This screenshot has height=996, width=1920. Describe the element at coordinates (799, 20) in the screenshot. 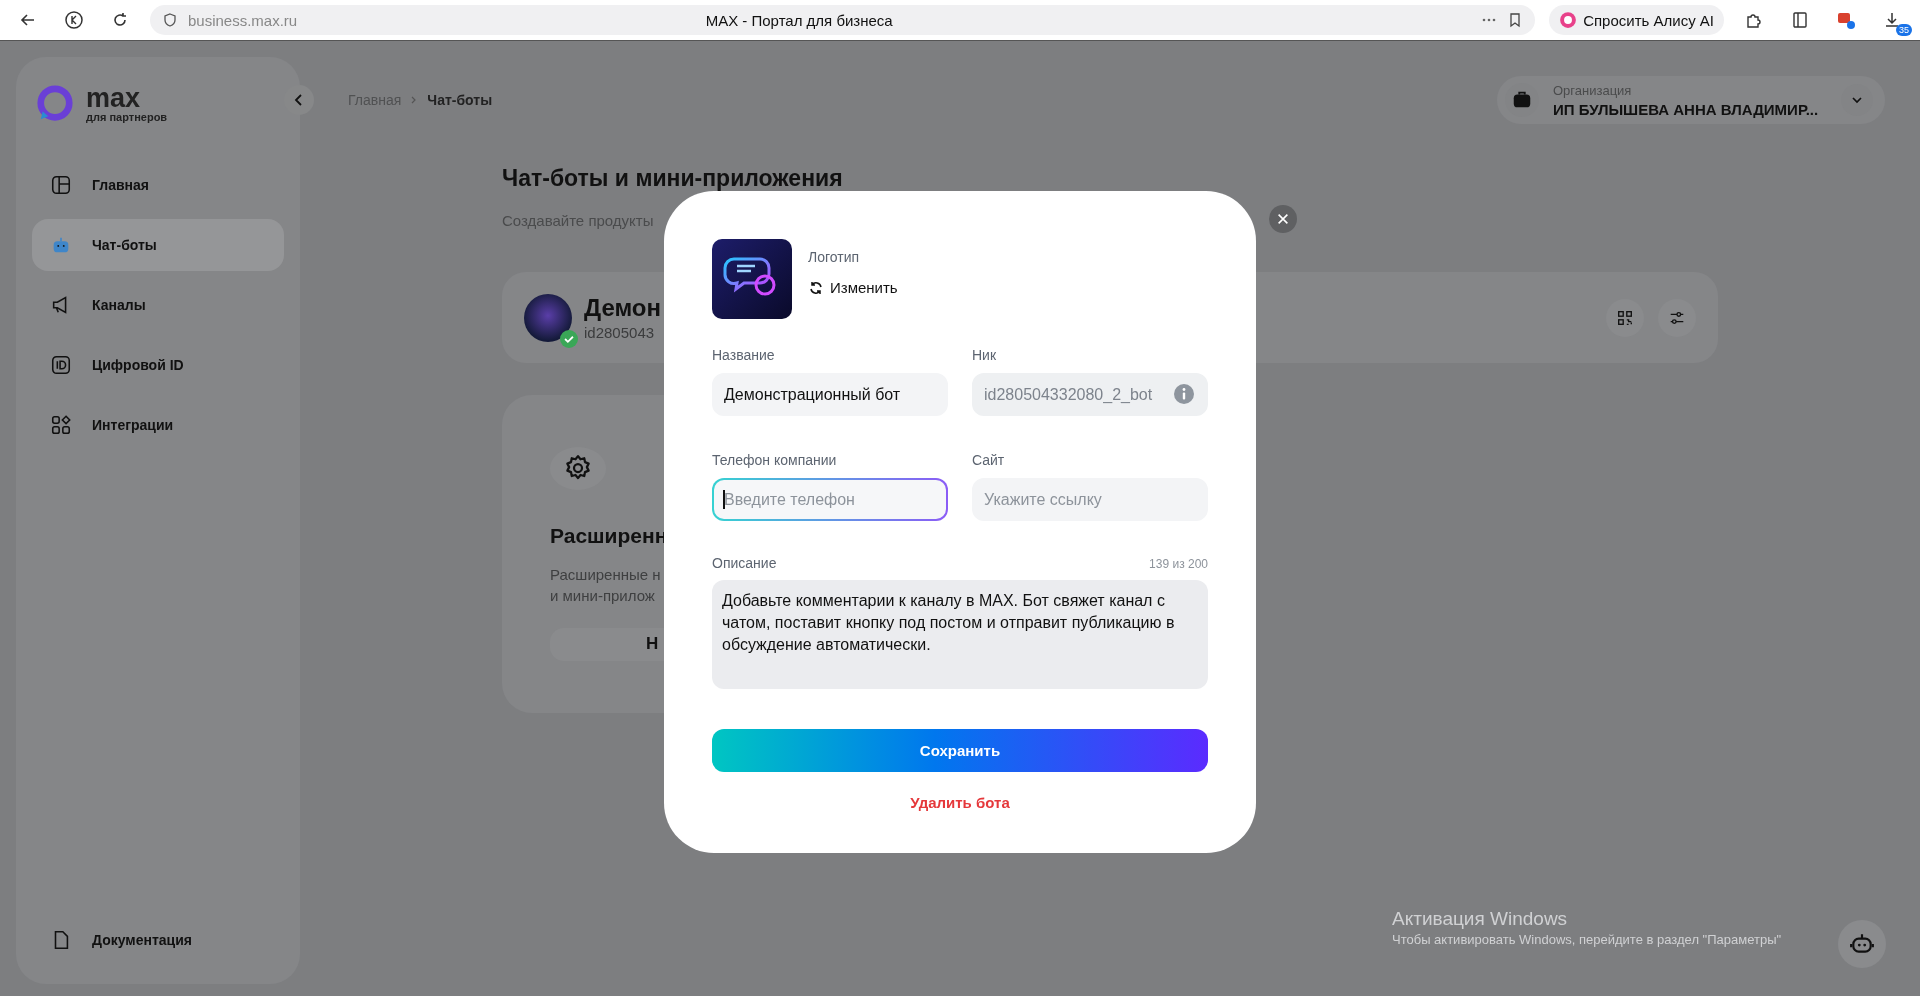

I see `page-title: MAX - Портал для бизнеса` at that location.